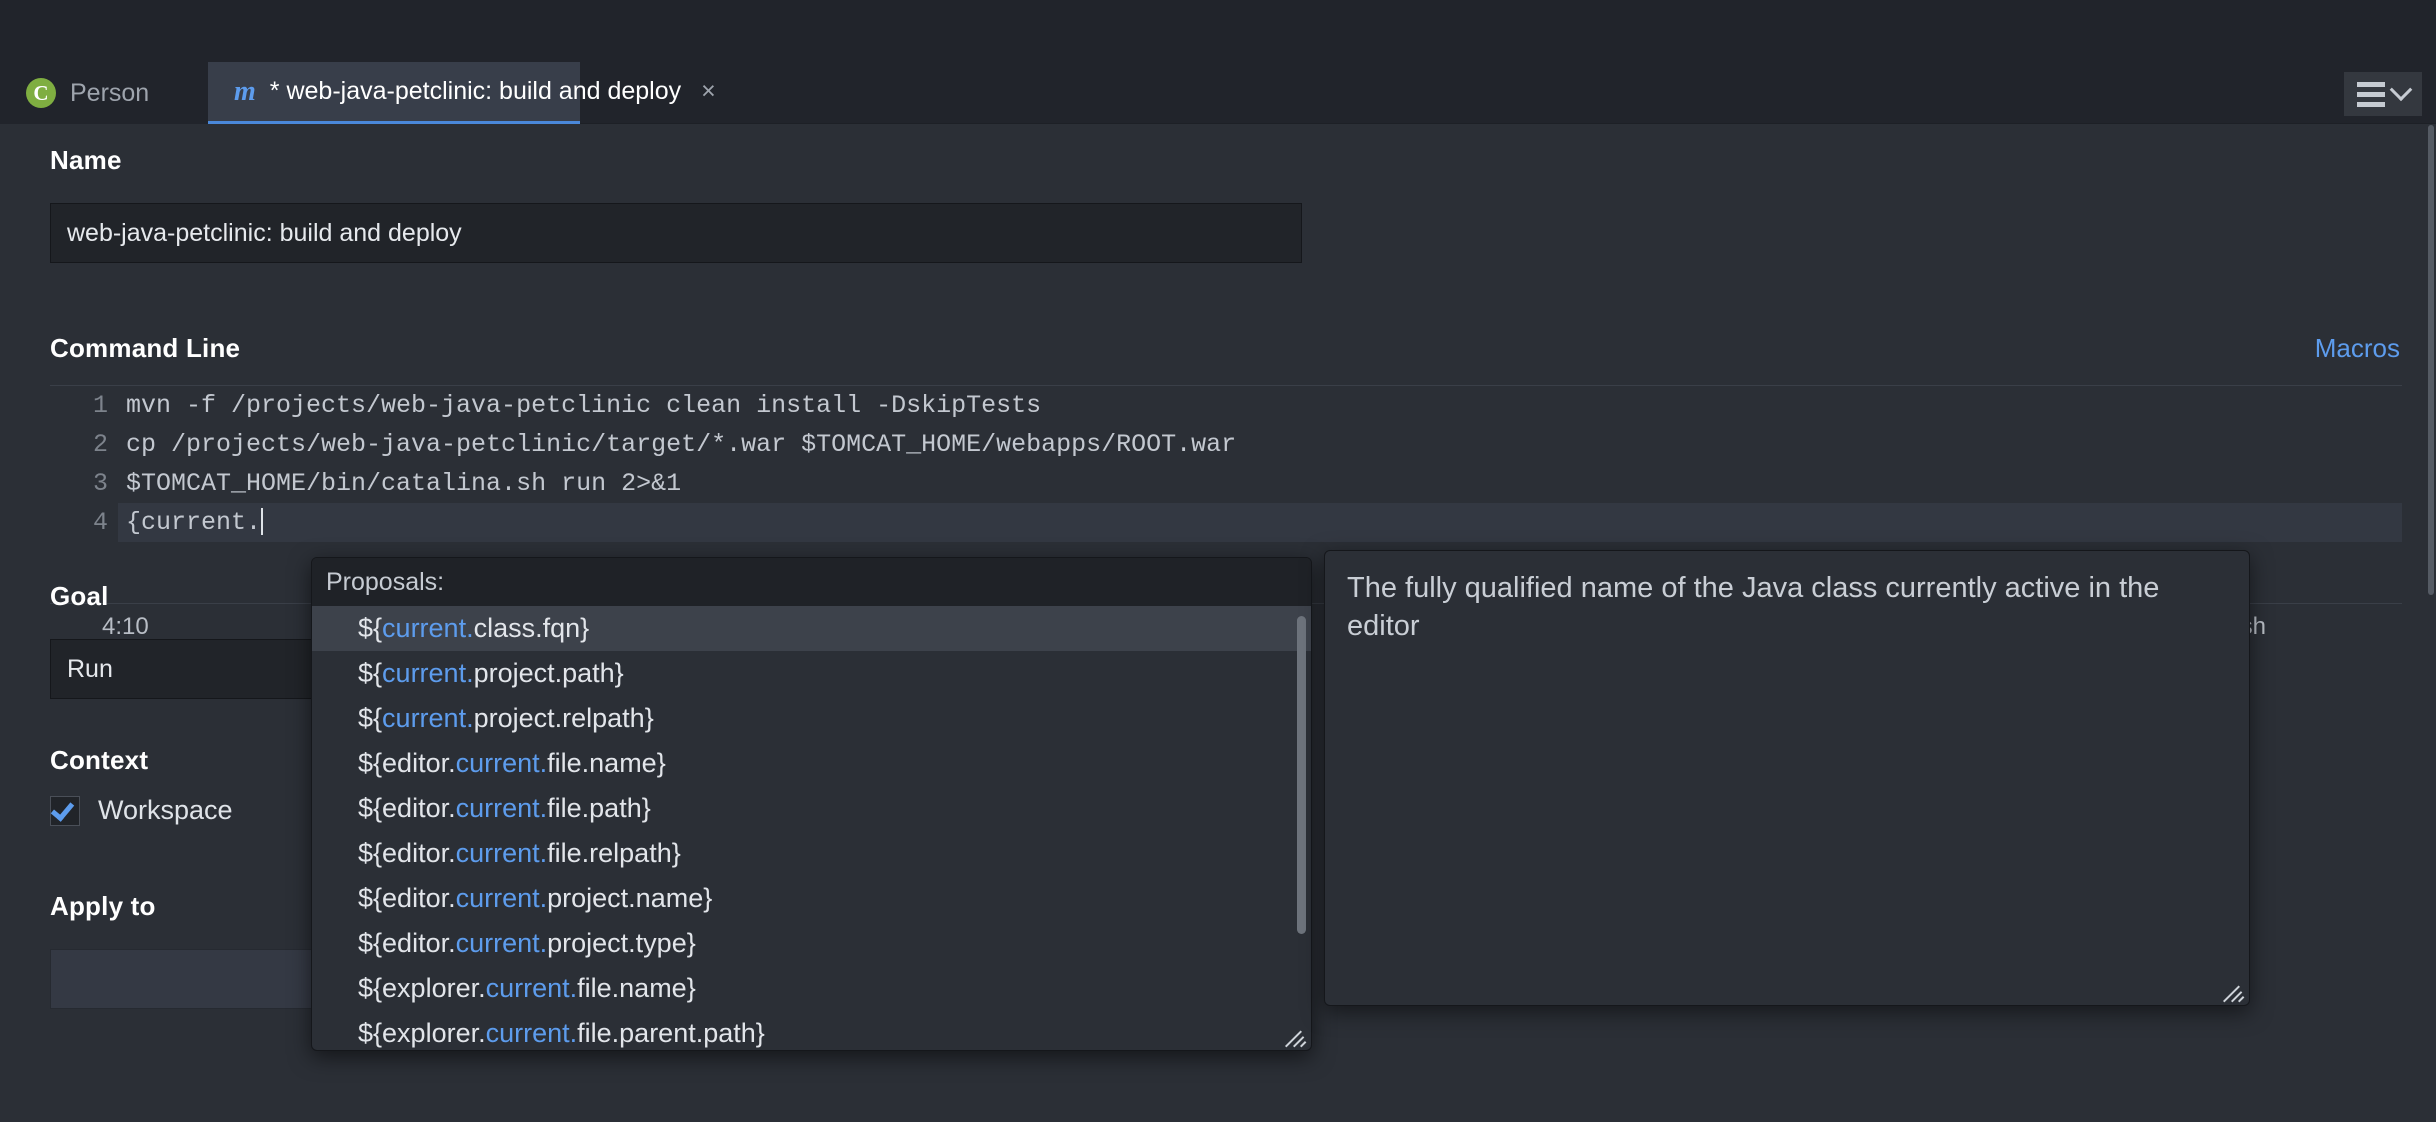 This screenshot has height=1122, width=2436. Describe the element at coordinates (708, 91) in the screenshot. I see `close-icon: ×` at that location.